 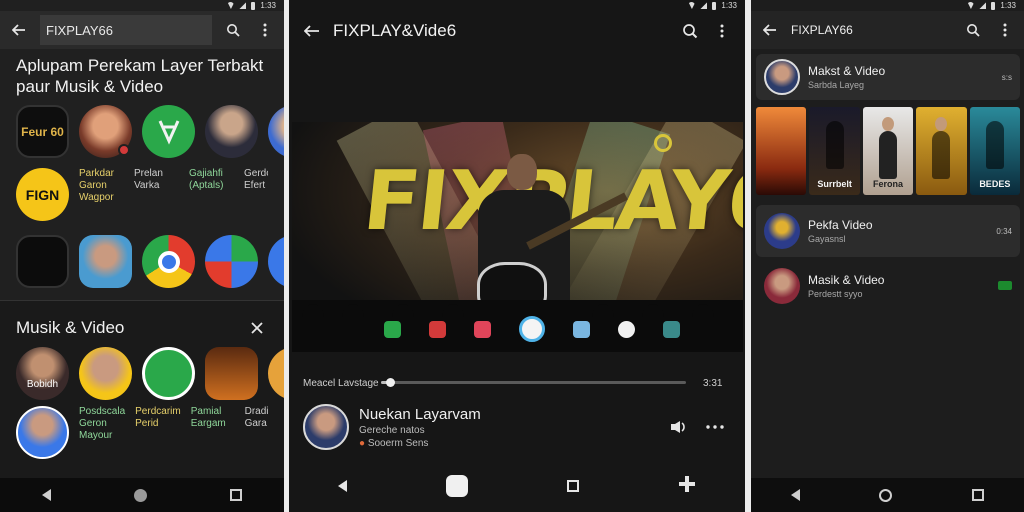 What do you see at coordinates (211, 180) in the screenshot?
I see `app-label-3: Gajiahfi (Aptals)` at bounding box center [211, 180].